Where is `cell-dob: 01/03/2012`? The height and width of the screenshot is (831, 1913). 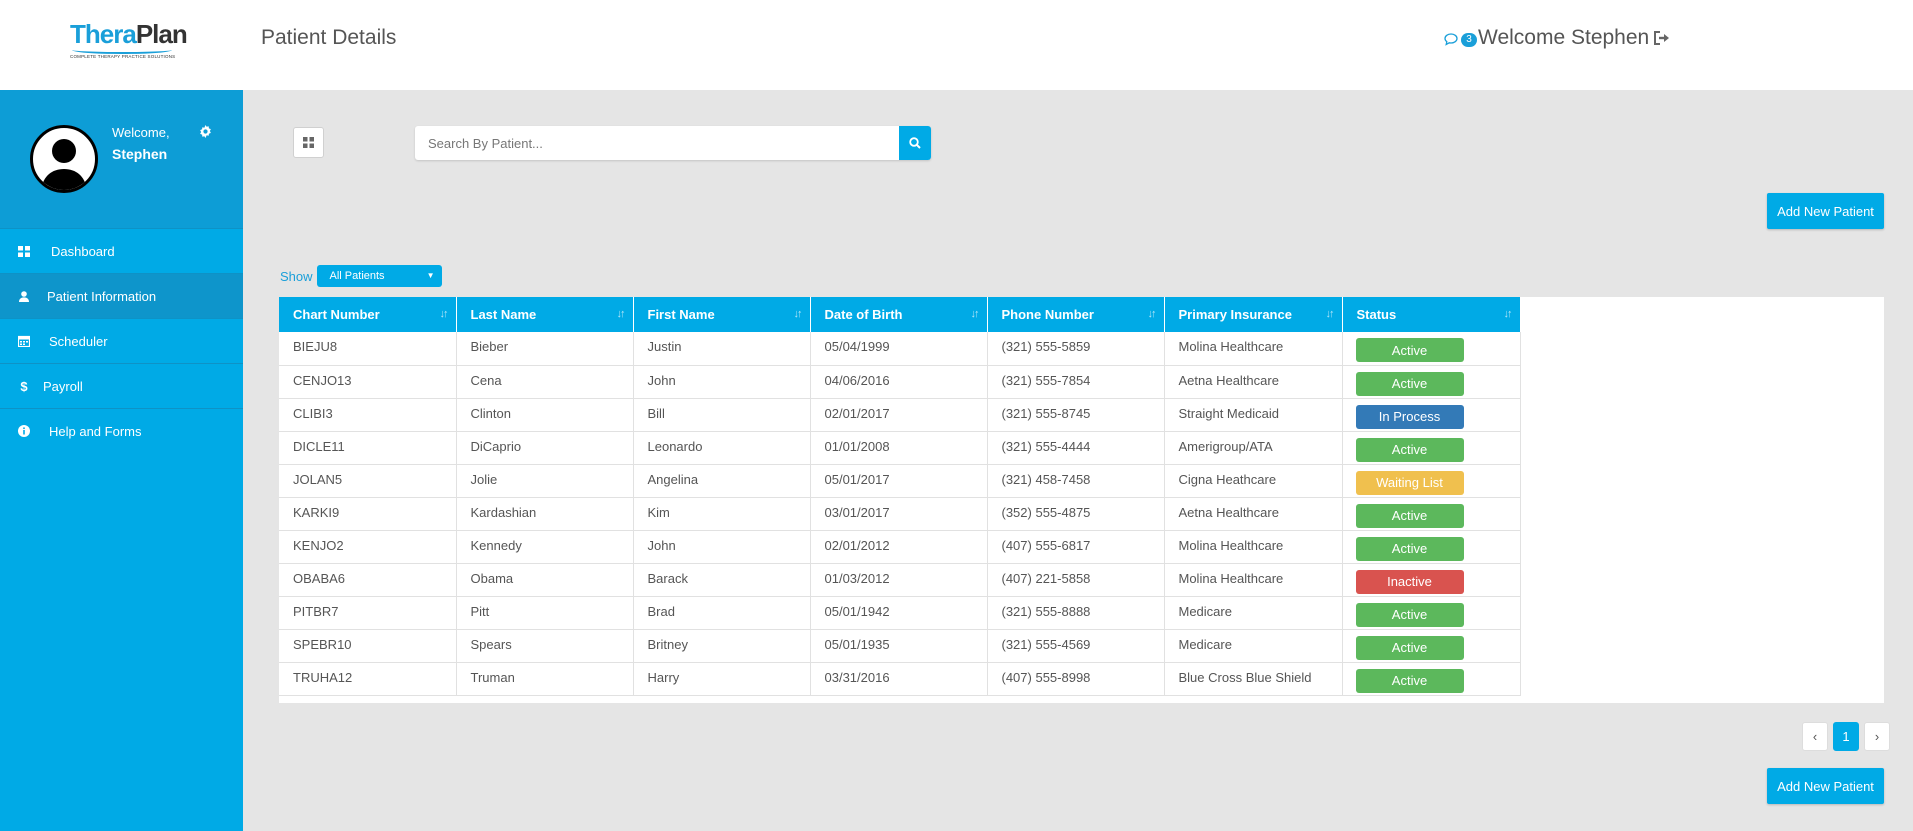
cell-dob: 01/03/2012 is located at coordinates (899, 580).